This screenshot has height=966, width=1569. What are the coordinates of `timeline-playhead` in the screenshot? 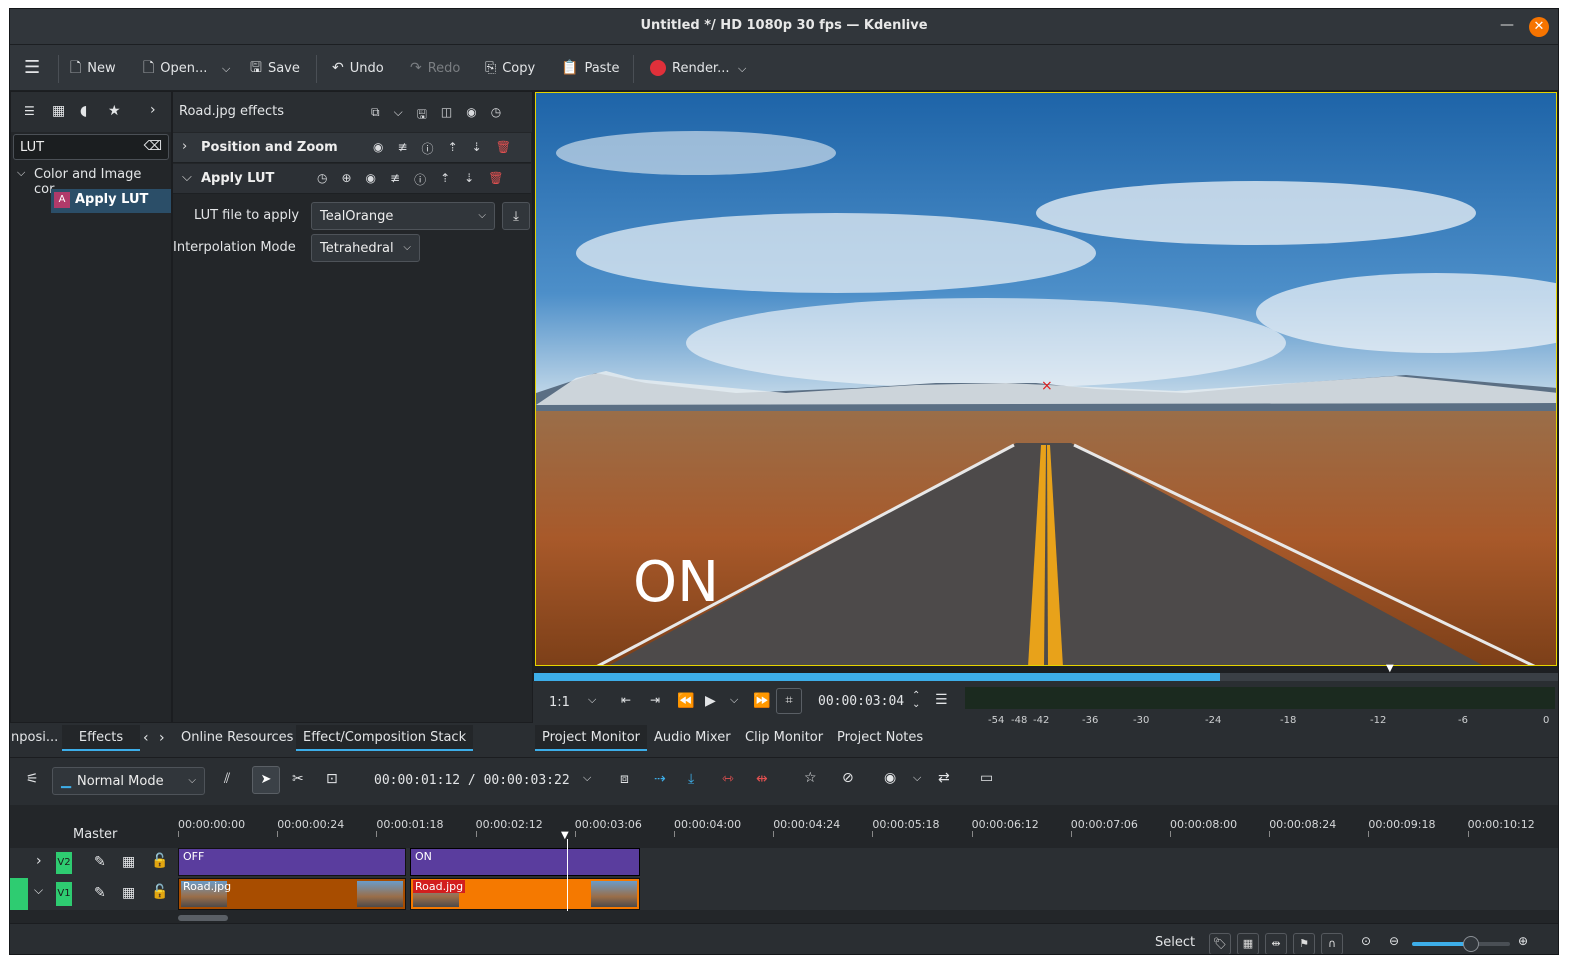 It's located at (567, 875).